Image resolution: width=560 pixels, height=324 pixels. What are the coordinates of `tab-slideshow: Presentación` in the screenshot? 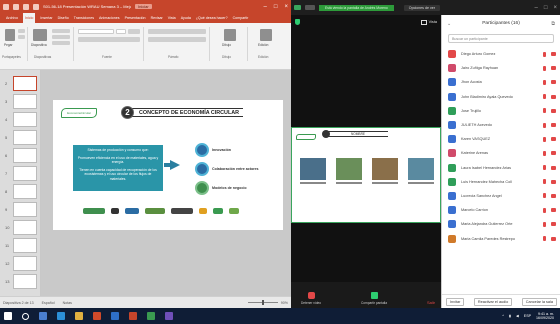 It's located at (135, 18).